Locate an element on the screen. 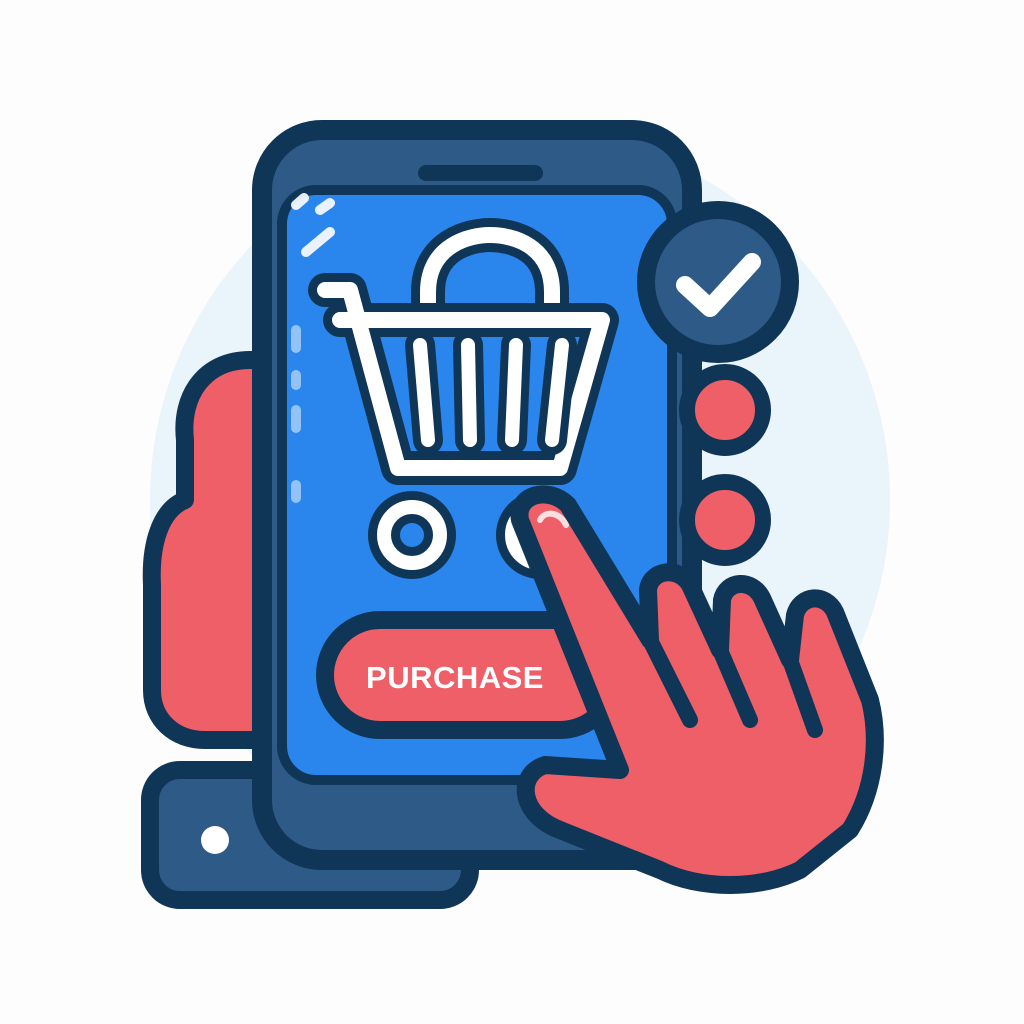  phone-speaker is located at coordinates (480, 173).